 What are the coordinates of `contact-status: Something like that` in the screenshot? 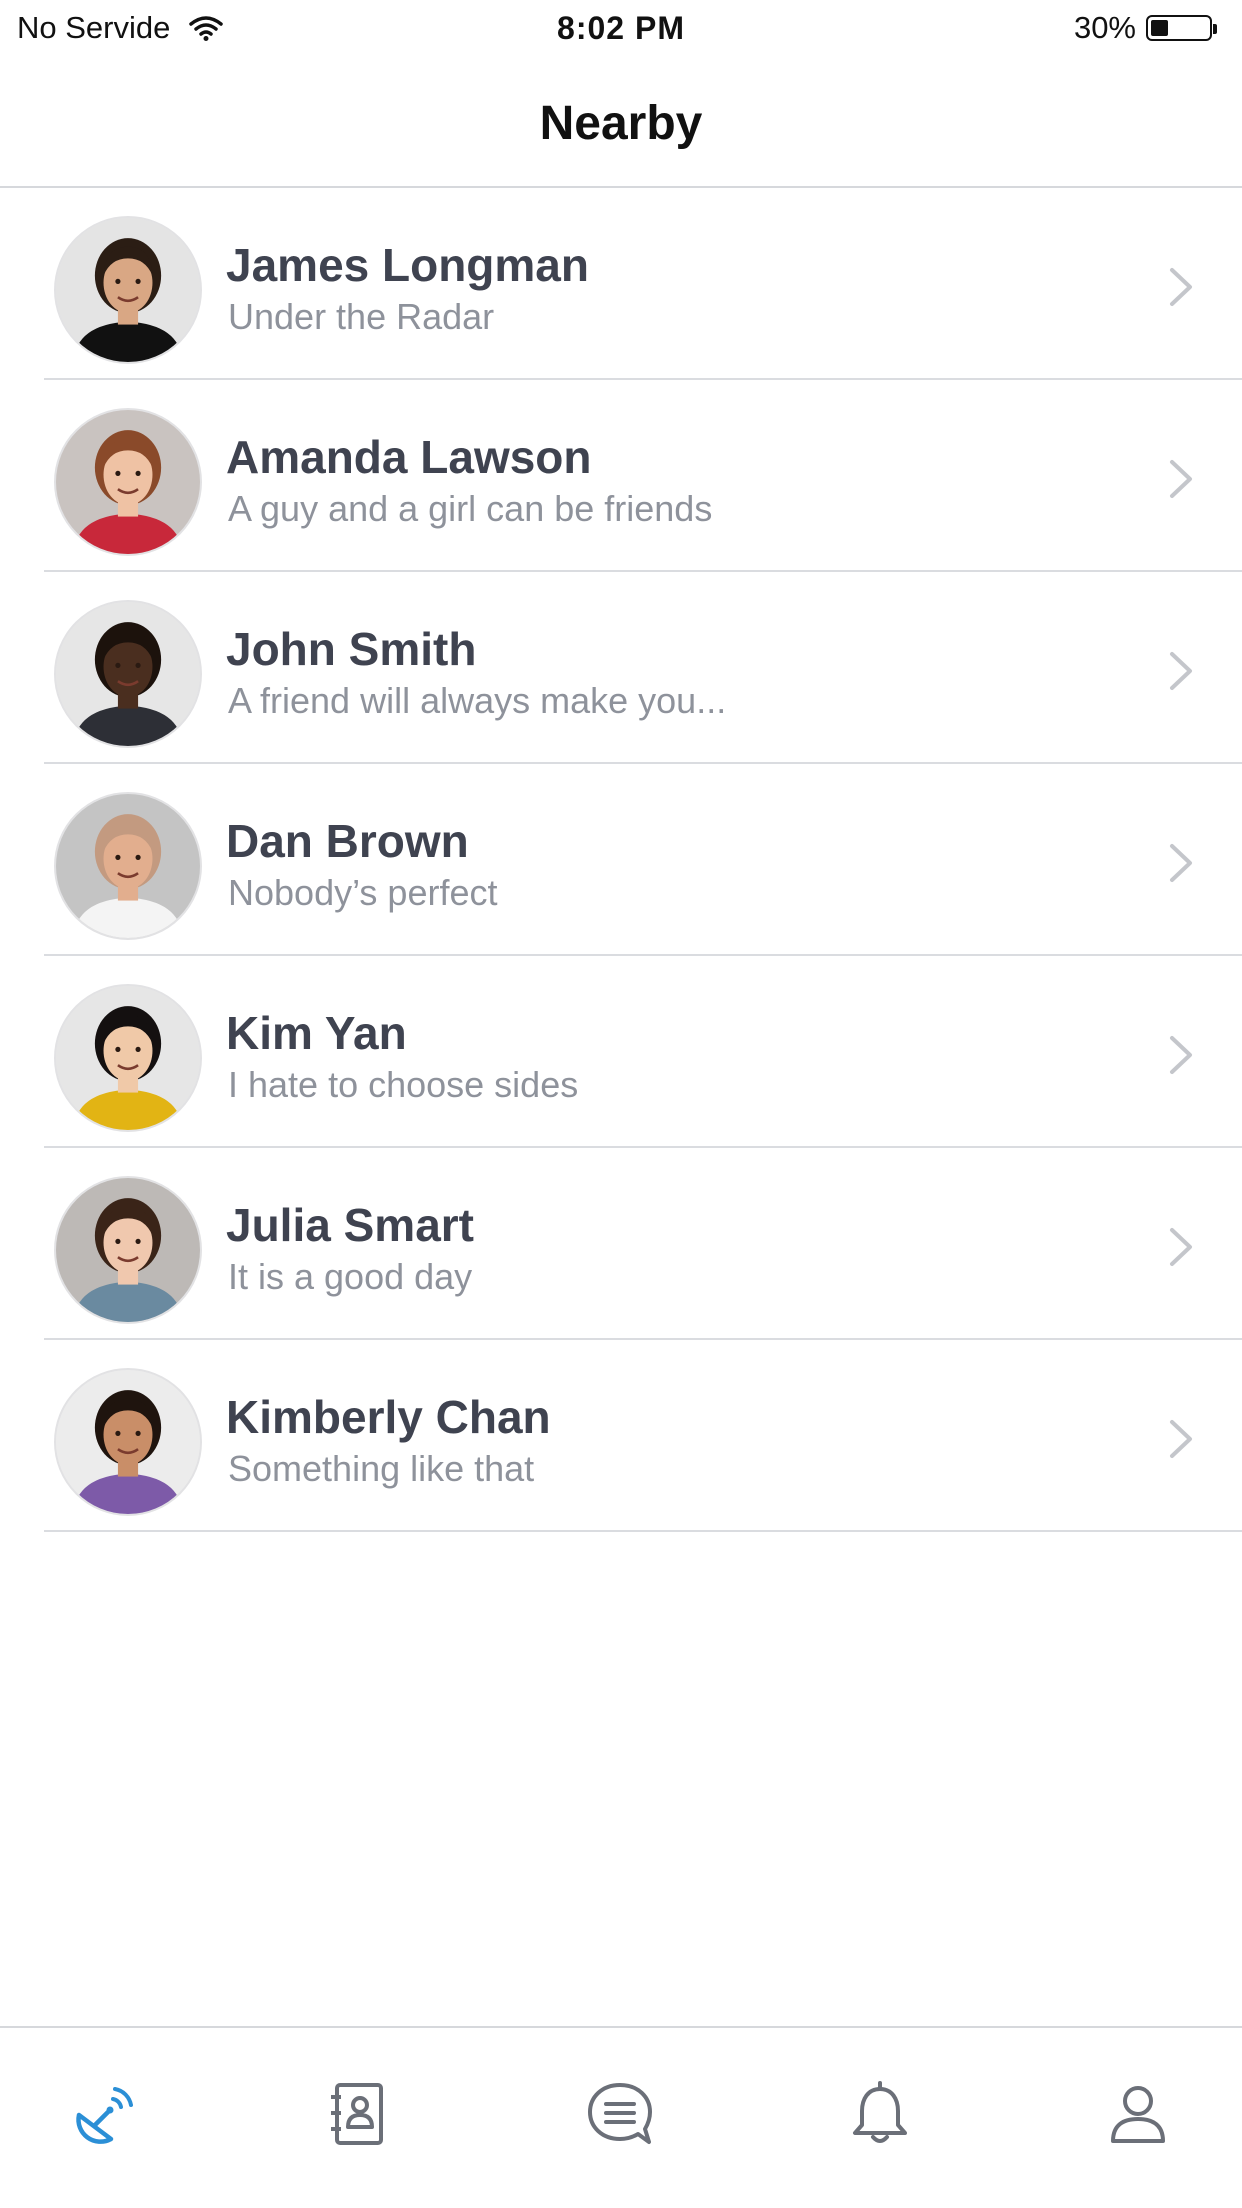 It's located at (381, 1468).